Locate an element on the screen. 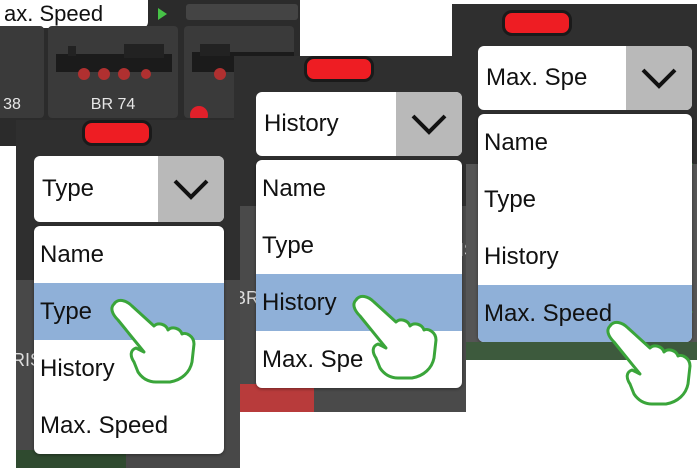  back-header-box: ax. Speed is located at coordinates (74, 14).